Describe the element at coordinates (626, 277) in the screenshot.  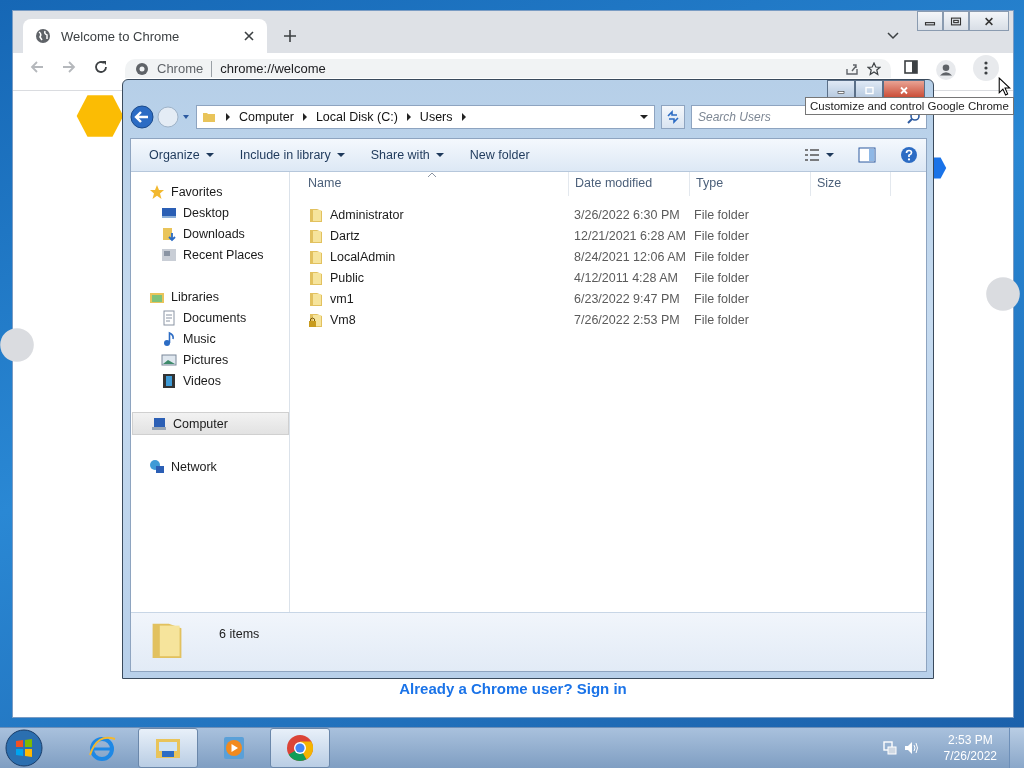
I see `date-cell-text: 4/12/2011 4:28 AM` at that location.